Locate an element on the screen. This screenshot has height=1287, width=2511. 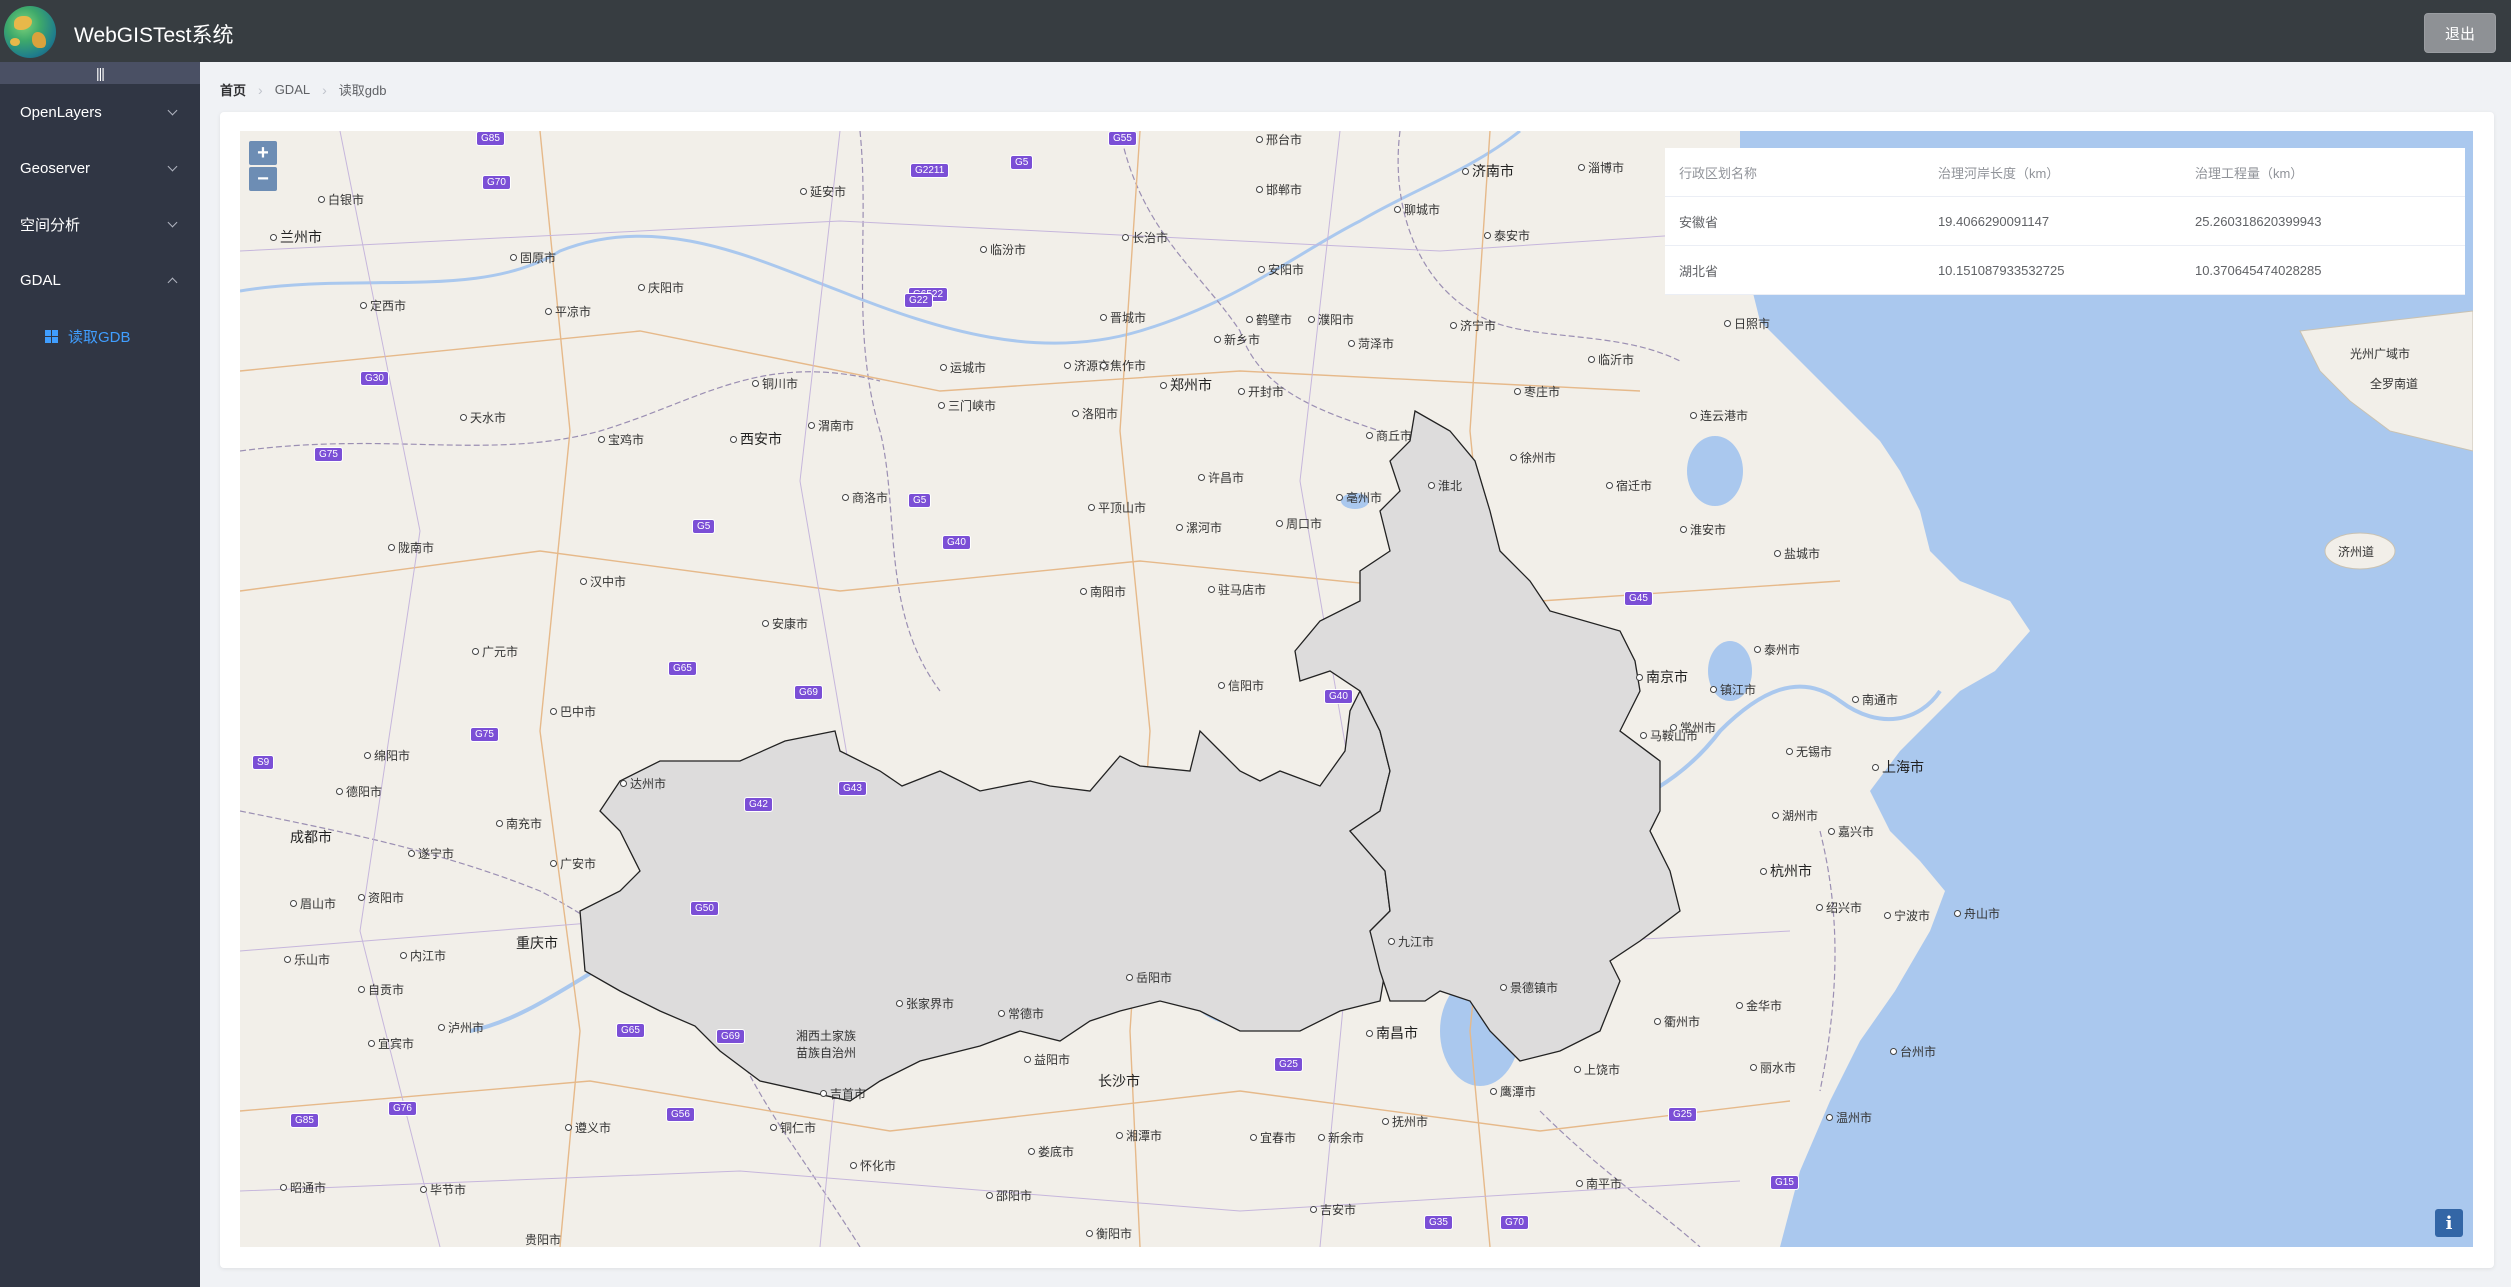
highway-shield: G65 is located at coordinates (630, 1030).